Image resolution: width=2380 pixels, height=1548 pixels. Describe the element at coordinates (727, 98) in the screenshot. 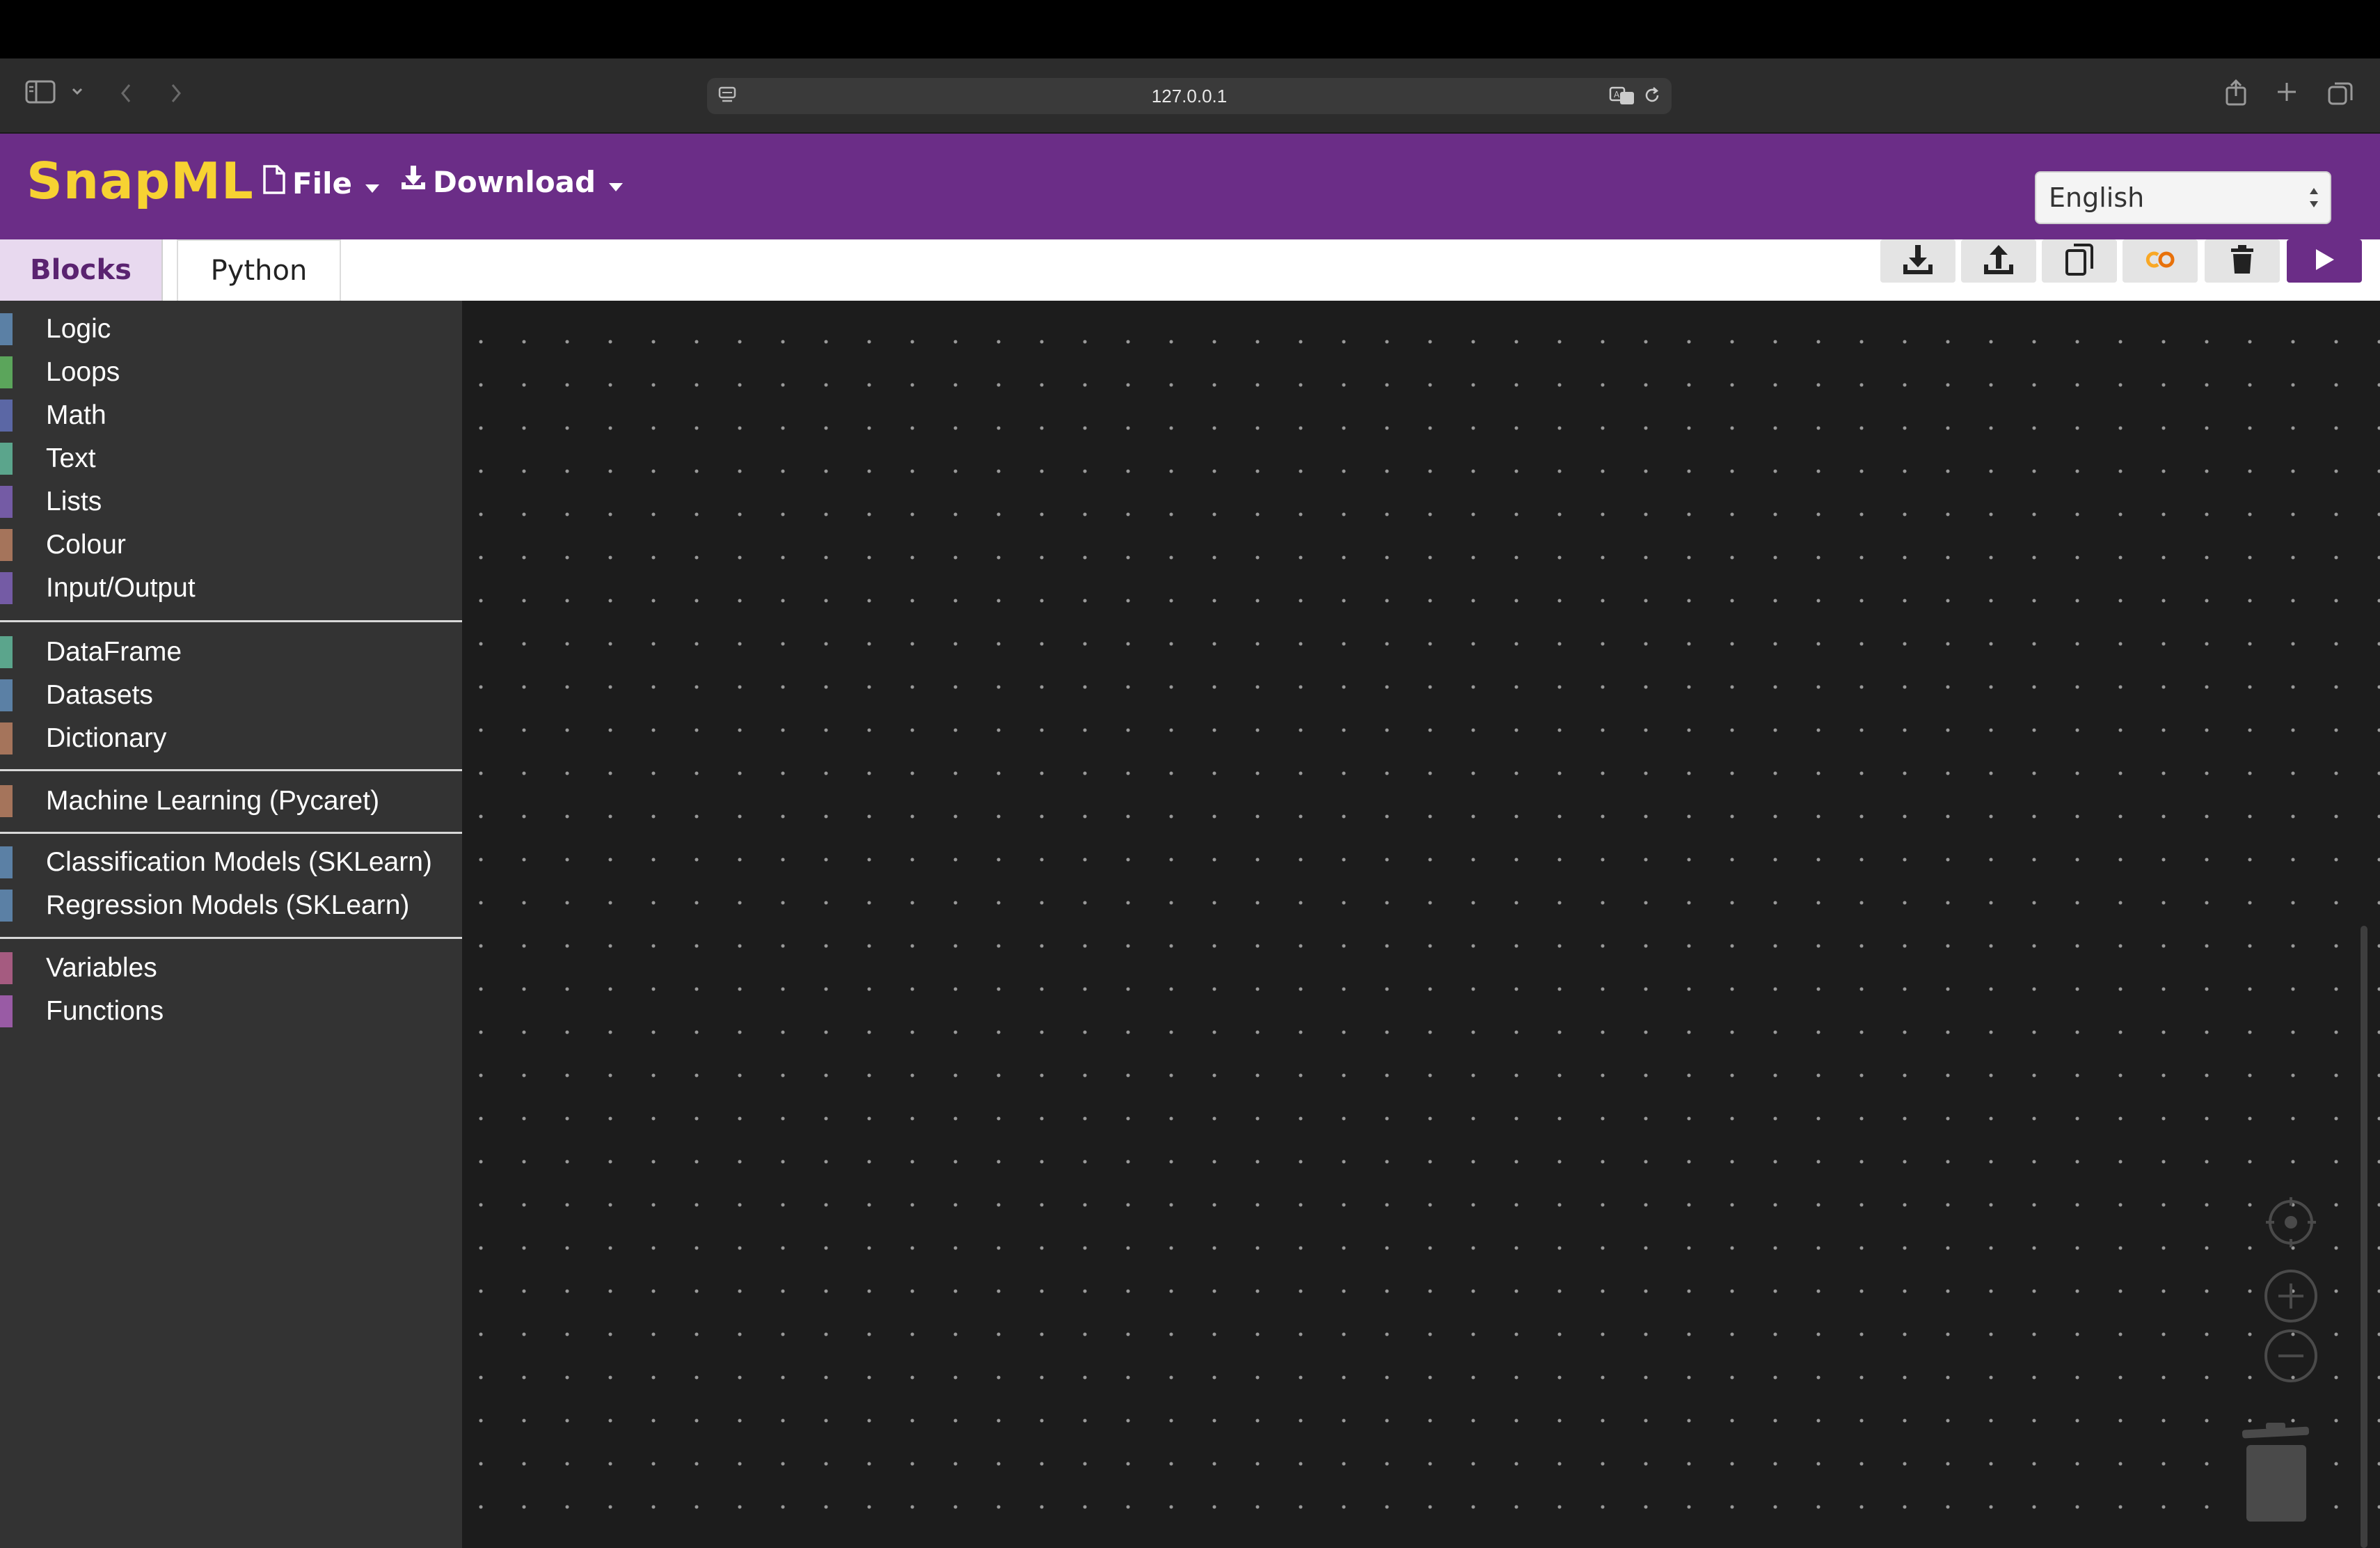

I see `page-settings-icon` at that location.